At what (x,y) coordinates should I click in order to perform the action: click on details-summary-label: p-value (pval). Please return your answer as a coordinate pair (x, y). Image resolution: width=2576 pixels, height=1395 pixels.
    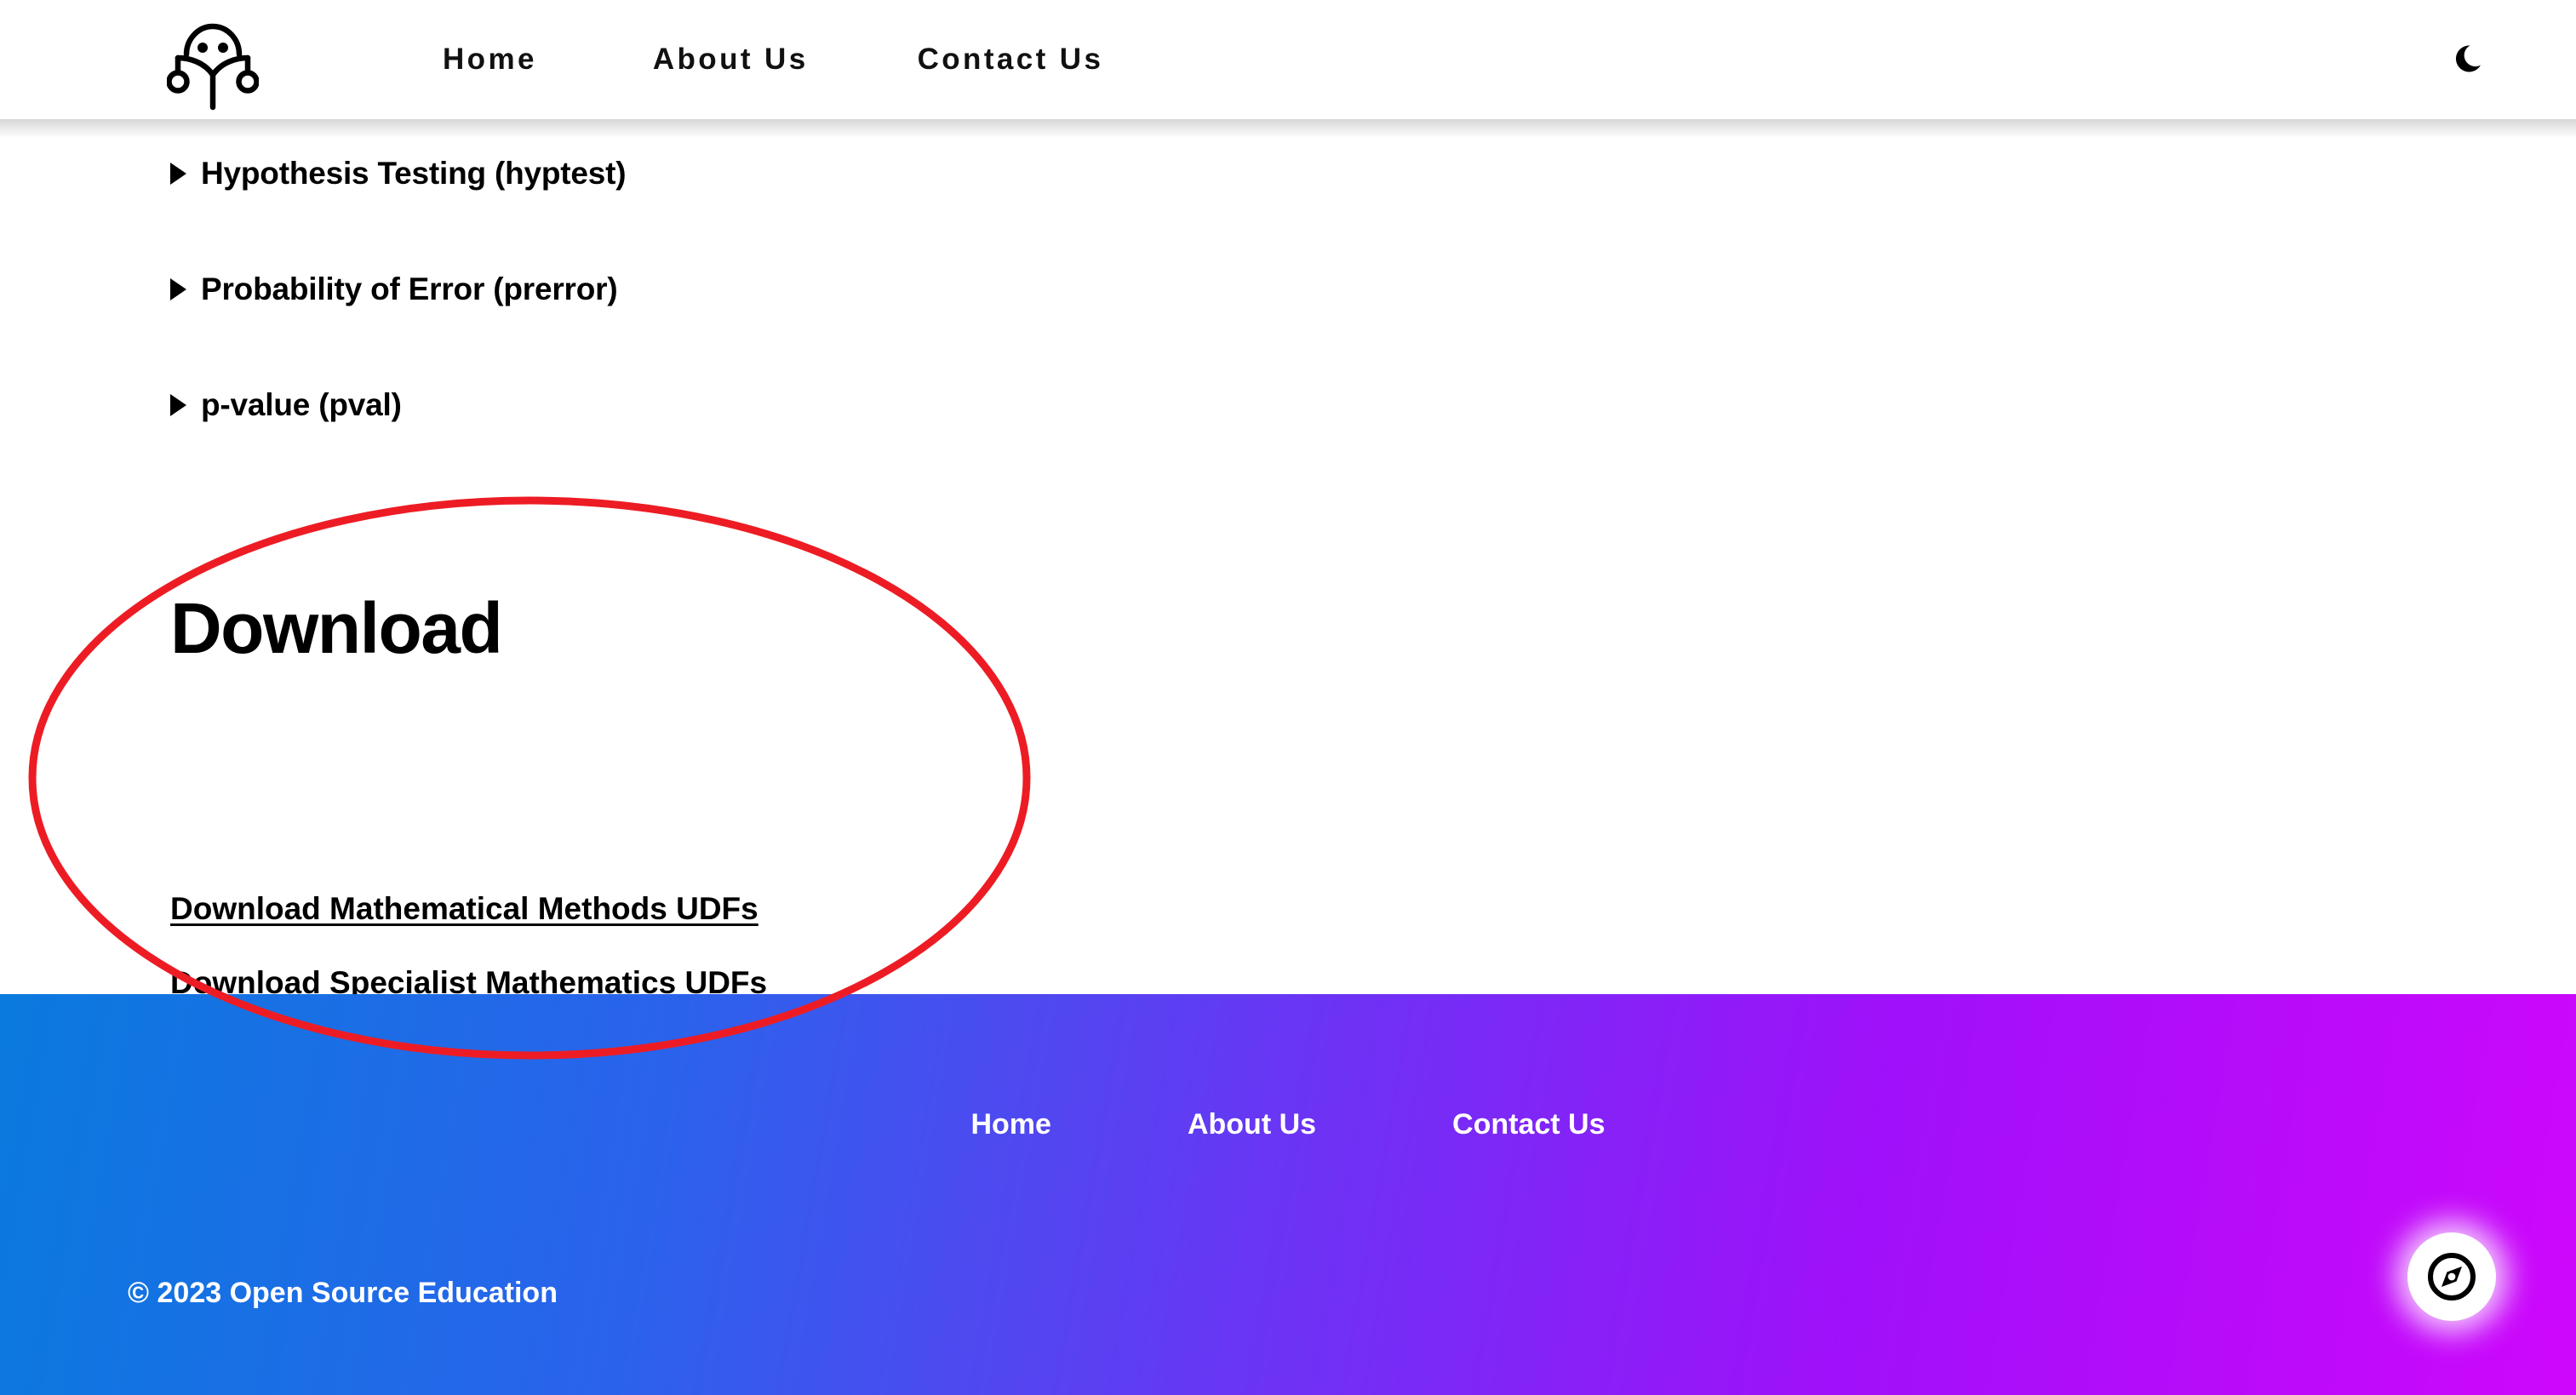
    Looking at the image, I should click on (301, 405).